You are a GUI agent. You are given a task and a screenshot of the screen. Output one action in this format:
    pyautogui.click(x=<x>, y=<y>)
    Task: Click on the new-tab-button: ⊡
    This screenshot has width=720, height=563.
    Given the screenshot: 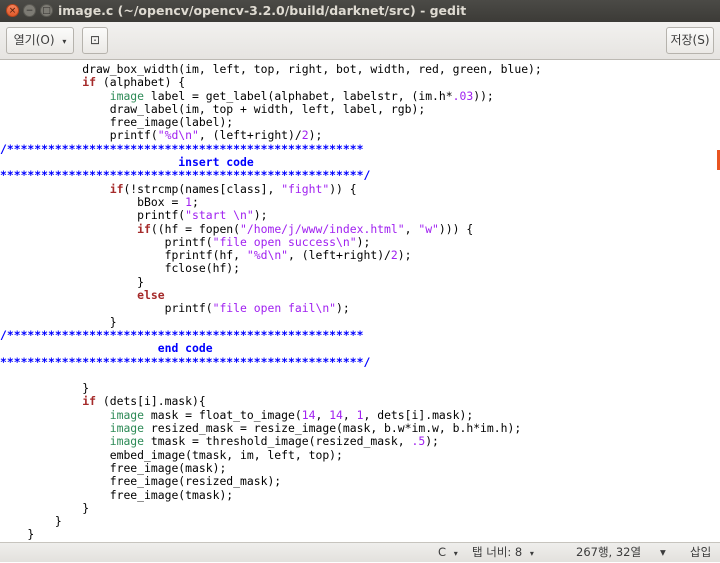 What is the action you would take?
    pyautogui.click(x=95, y=40)
    